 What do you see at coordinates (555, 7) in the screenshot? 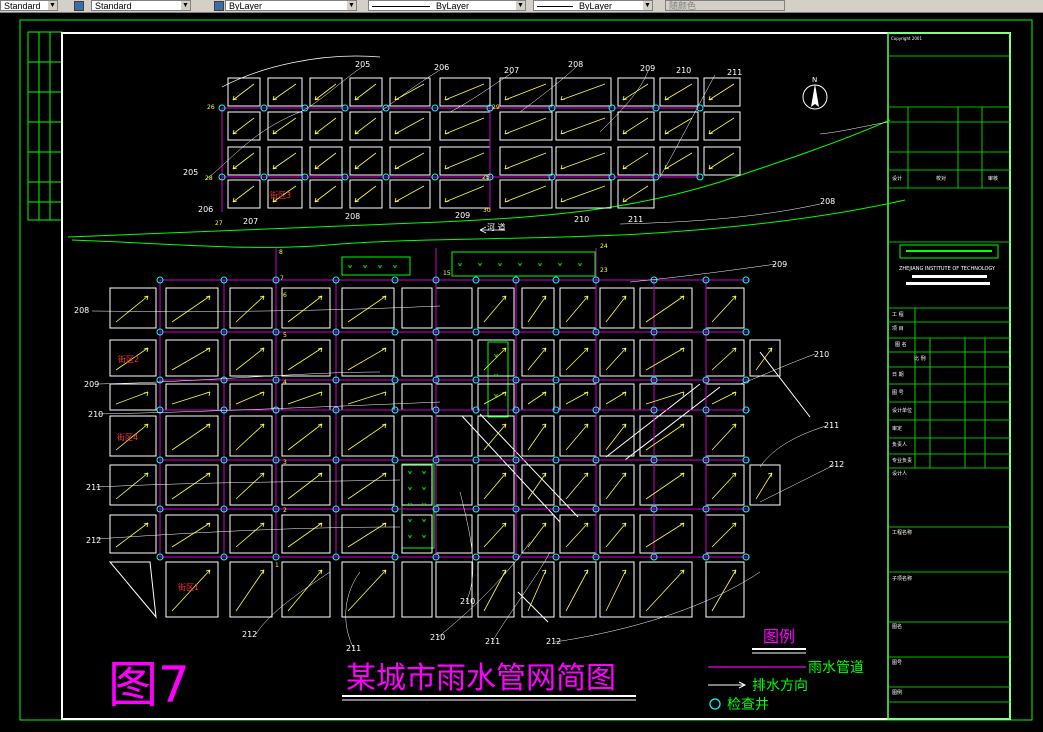
I see `lineweight-sample-icon` at bounding box center [555, 7].